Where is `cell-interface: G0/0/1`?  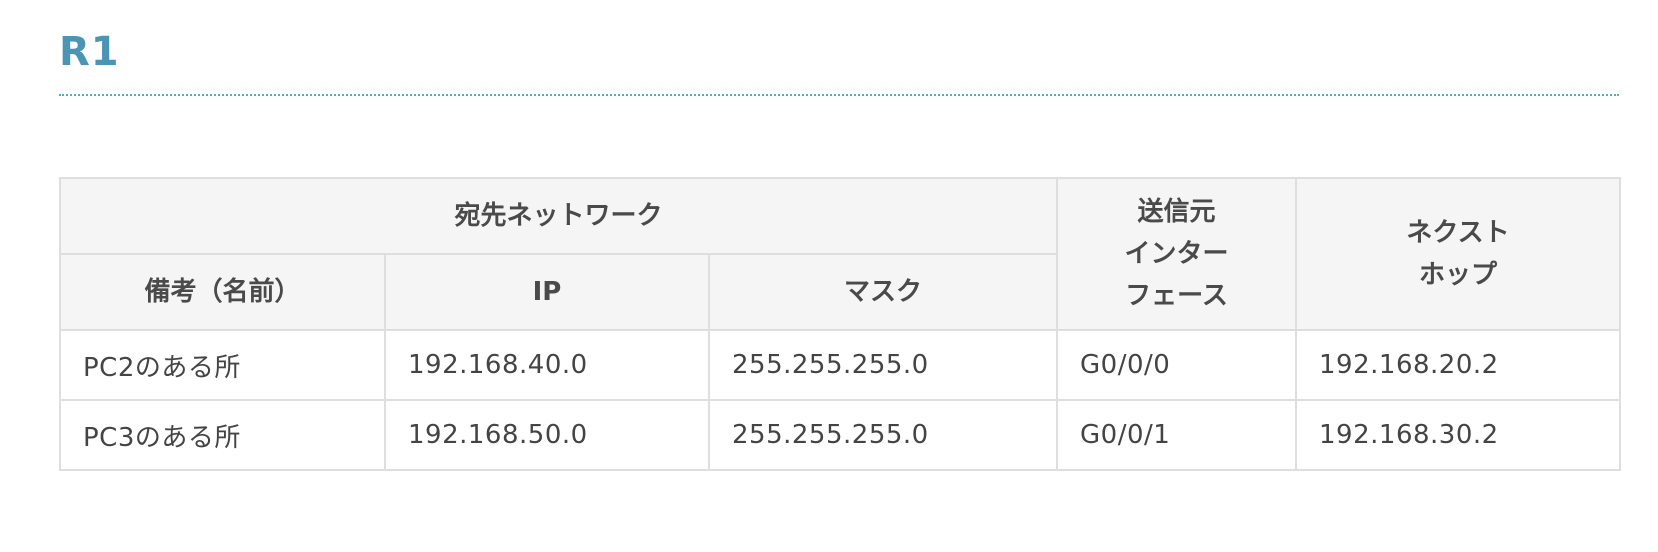 cell-interface: G0/0/1 is located at coordinates (1177, 435).